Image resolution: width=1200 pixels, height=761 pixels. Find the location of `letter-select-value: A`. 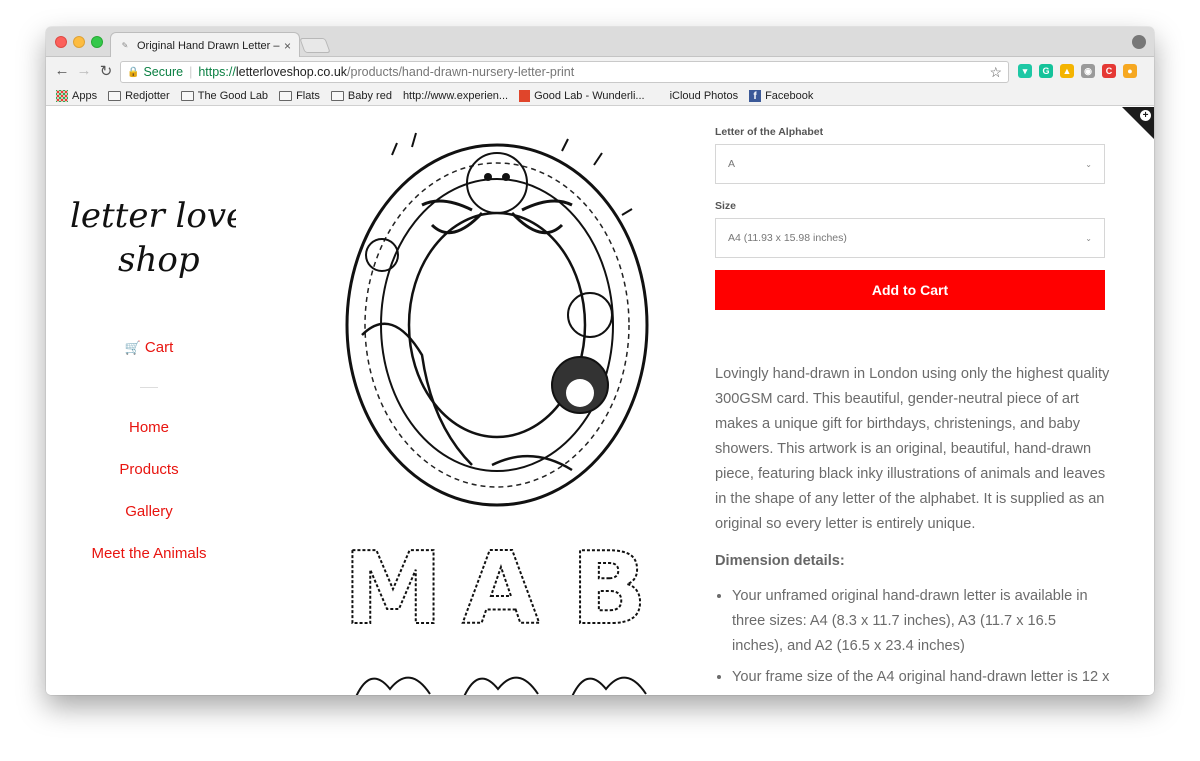

letter-select-value: A is located at coordinates (732, 164).